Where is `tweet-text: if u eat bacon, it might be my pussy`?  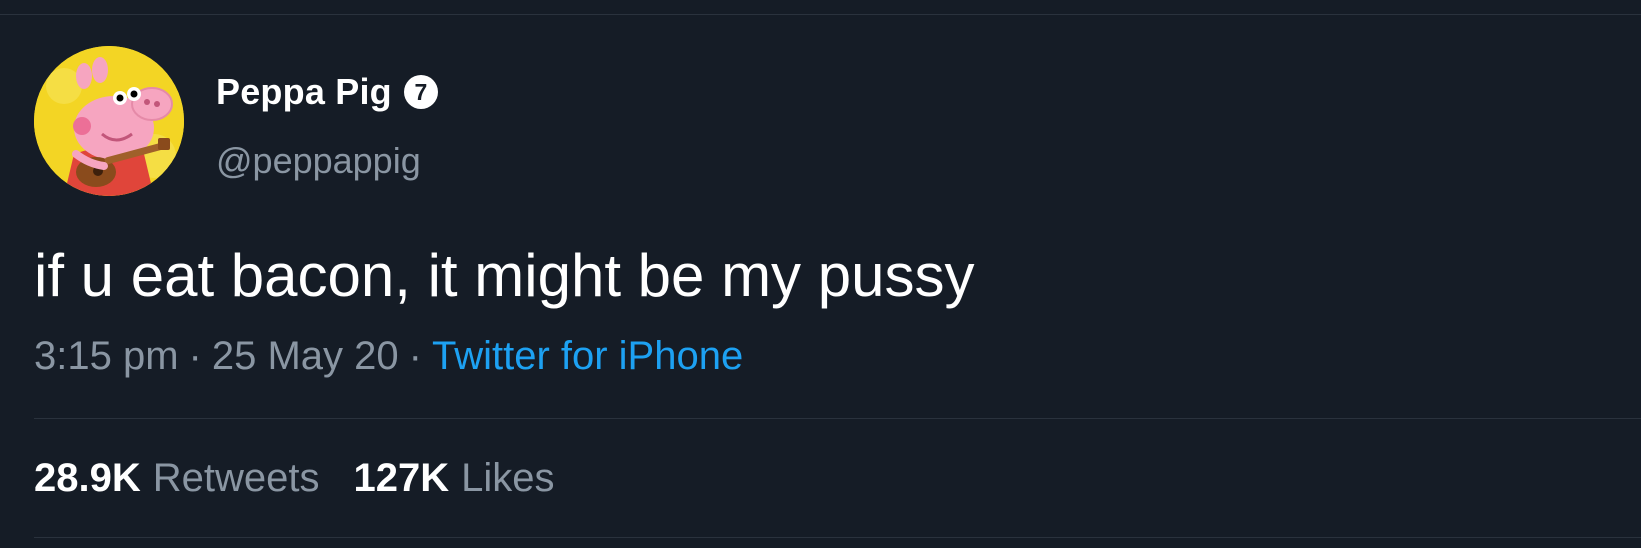
tweet-text: if u eat bacon, it might be my pussy is located at coordinates (504, 275).